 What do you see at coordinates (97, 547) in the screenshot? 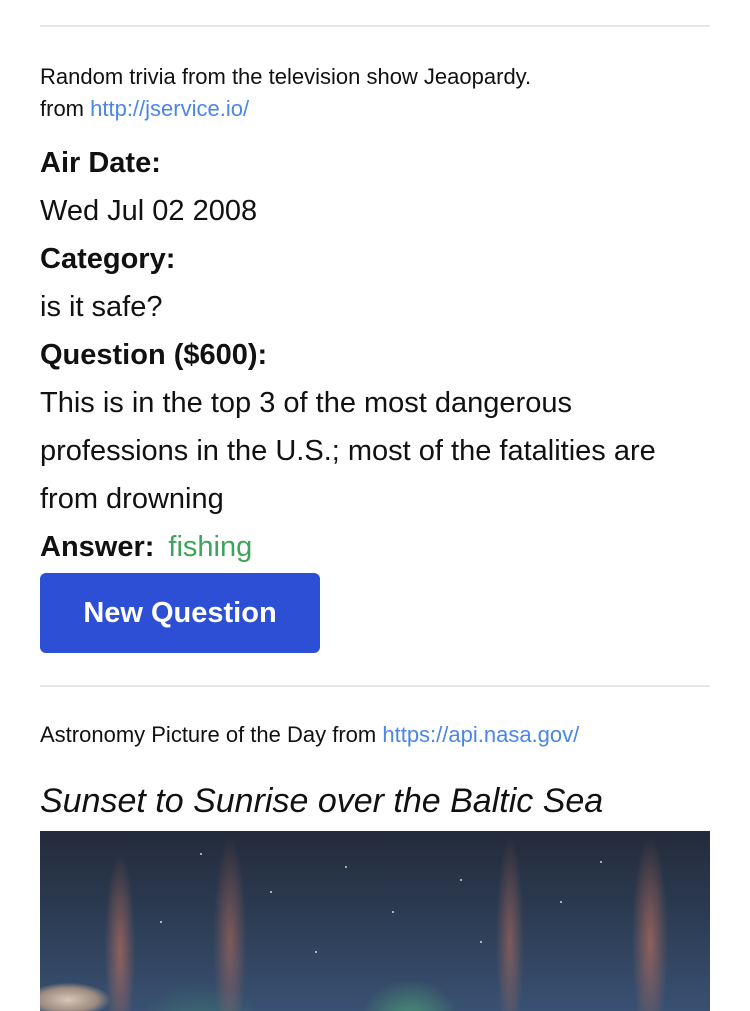
I see `answer-label: Answer:` at bounding box center [97, 547].